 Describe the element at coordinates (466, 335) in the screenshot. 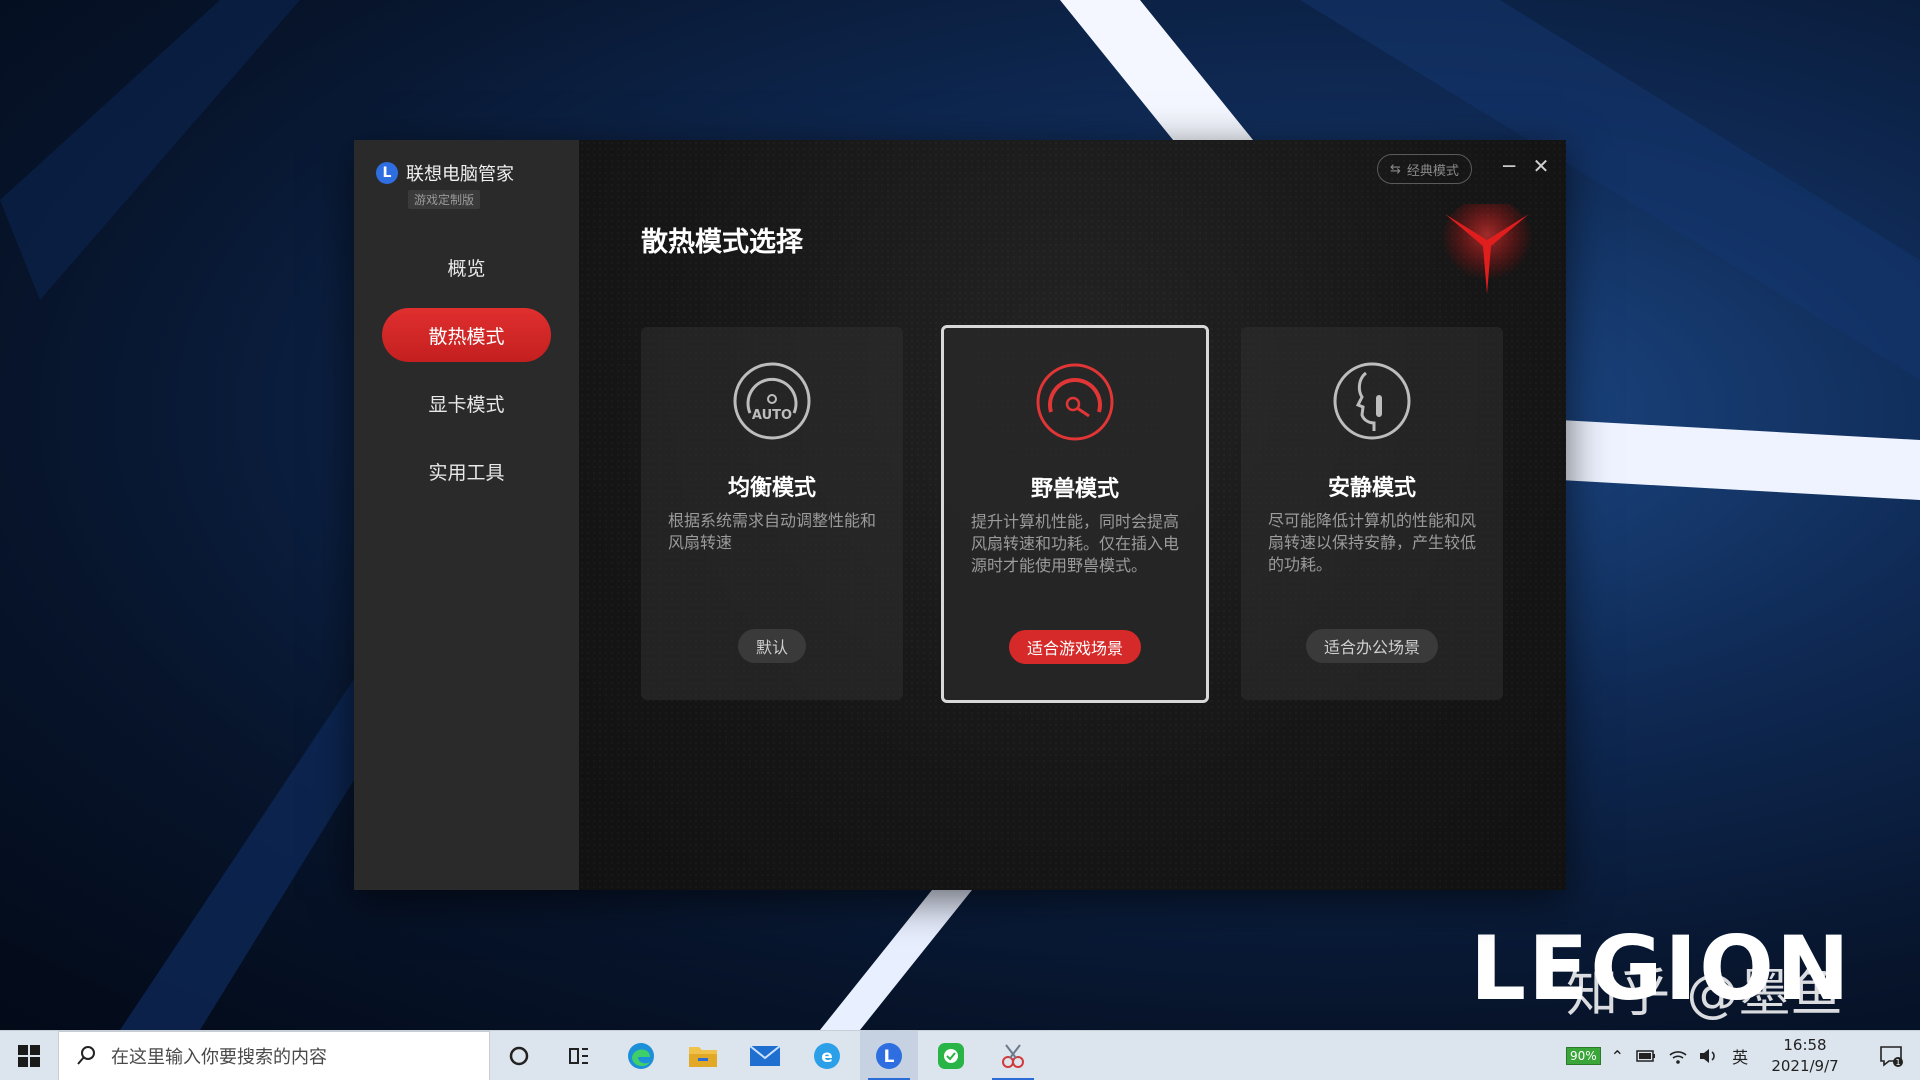

I see `sidebar-item-thermal-mode: 散热模式` at that location.